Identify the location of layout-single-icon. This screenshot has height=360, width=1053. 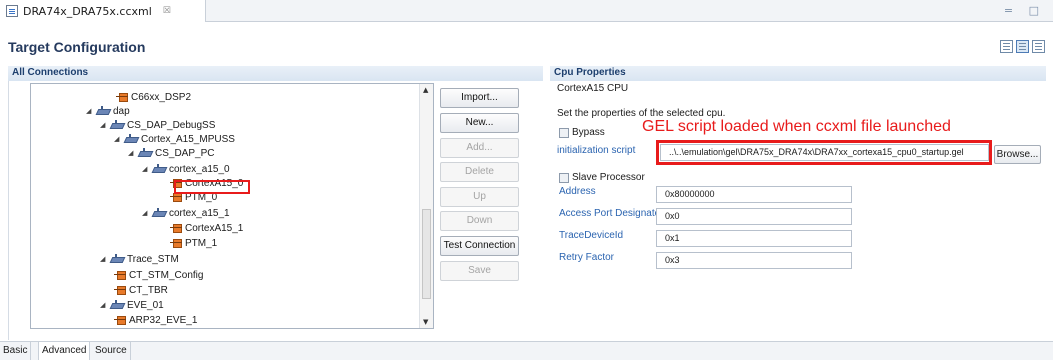
(1038, 46).